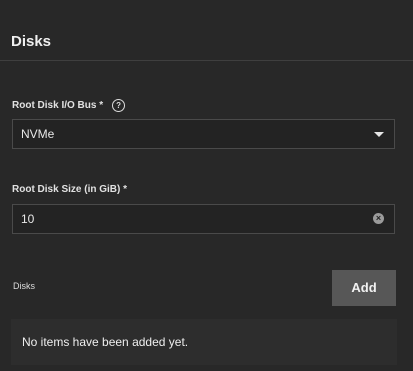  Describe the element at coordinates (31, 41) in the screenshot. I see `section-title: Disks` at that location.